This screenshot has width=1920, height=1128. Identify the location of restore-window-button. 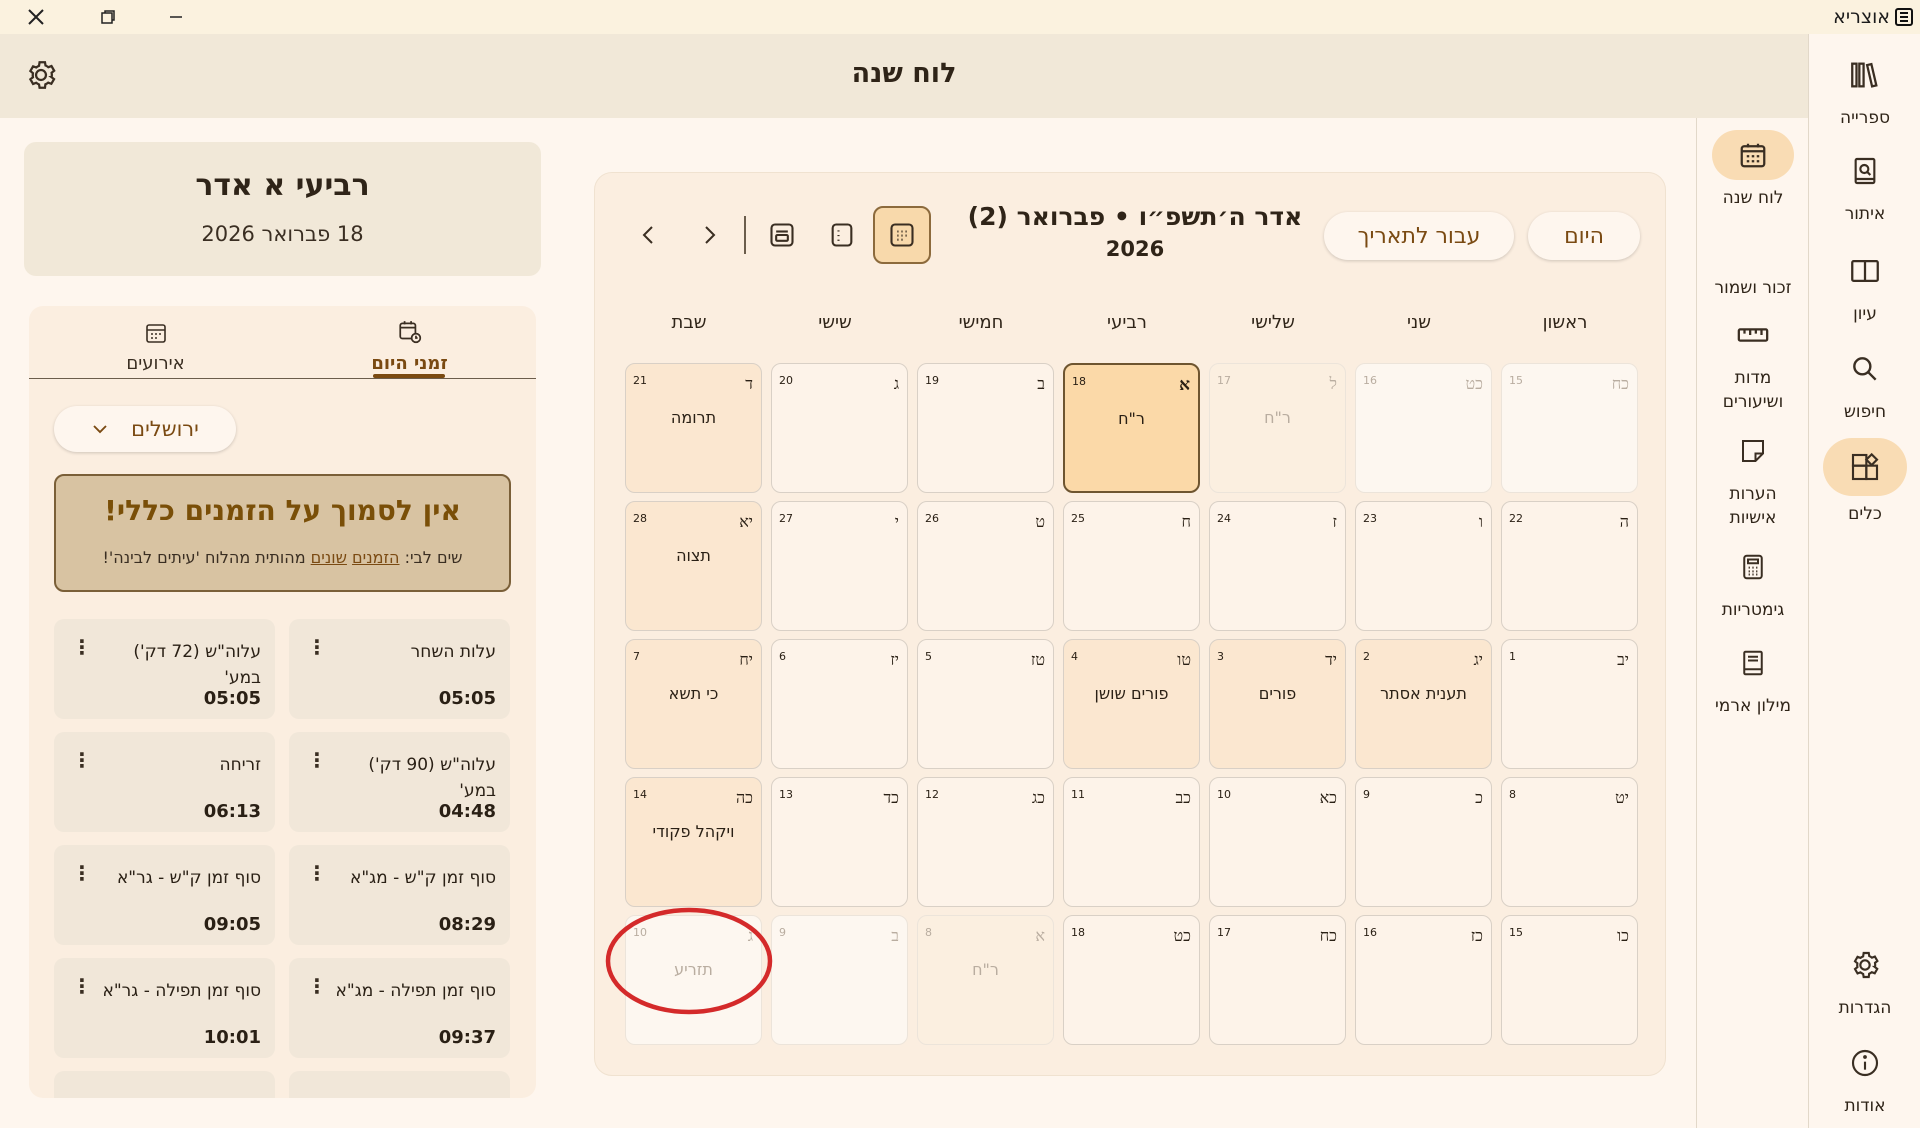
(108, 17).